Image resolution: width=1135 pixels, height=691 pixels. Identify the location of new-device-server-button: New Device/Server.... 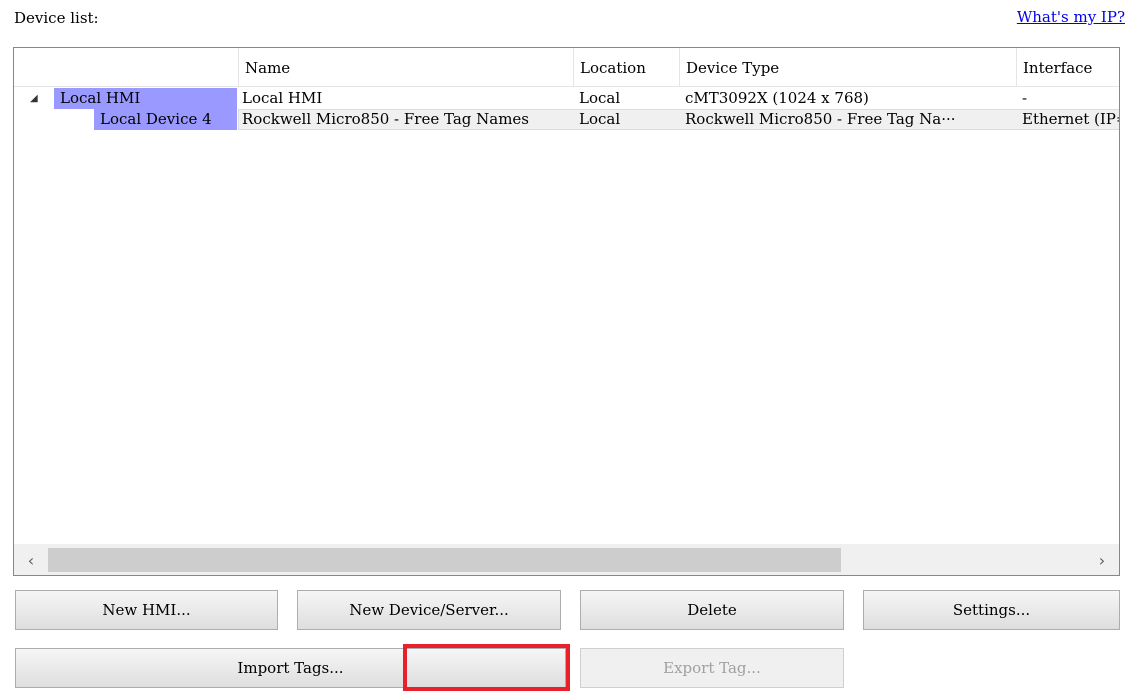
(429, 610).